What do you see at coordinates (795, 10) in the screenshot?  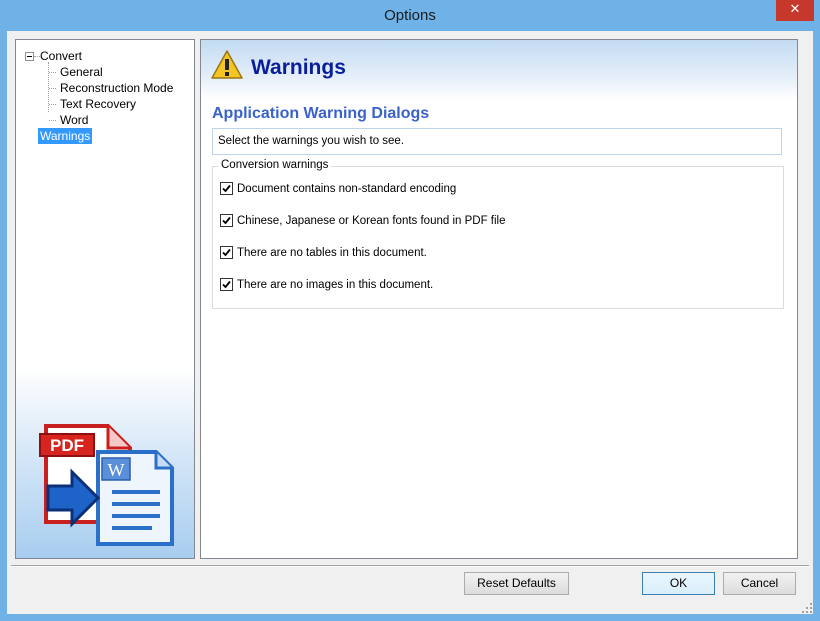 I see `close-button: ✕` at bounding box center [795, 10].